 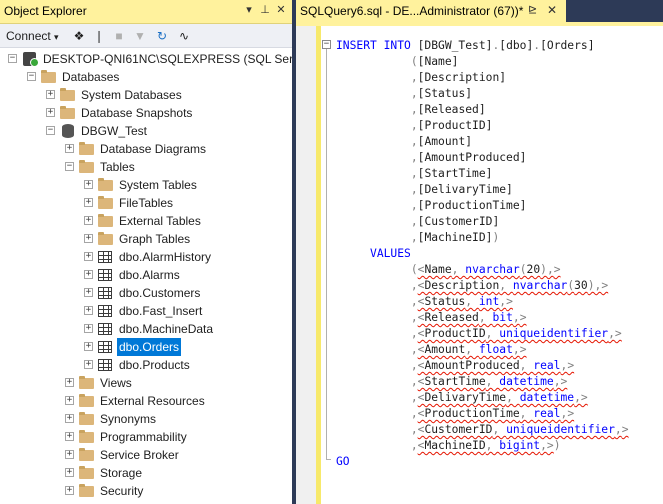 What do you see at coordinates (178, 491) in the screenshot?
I see `tree-node: + Security` at bounding box center [178, 491].